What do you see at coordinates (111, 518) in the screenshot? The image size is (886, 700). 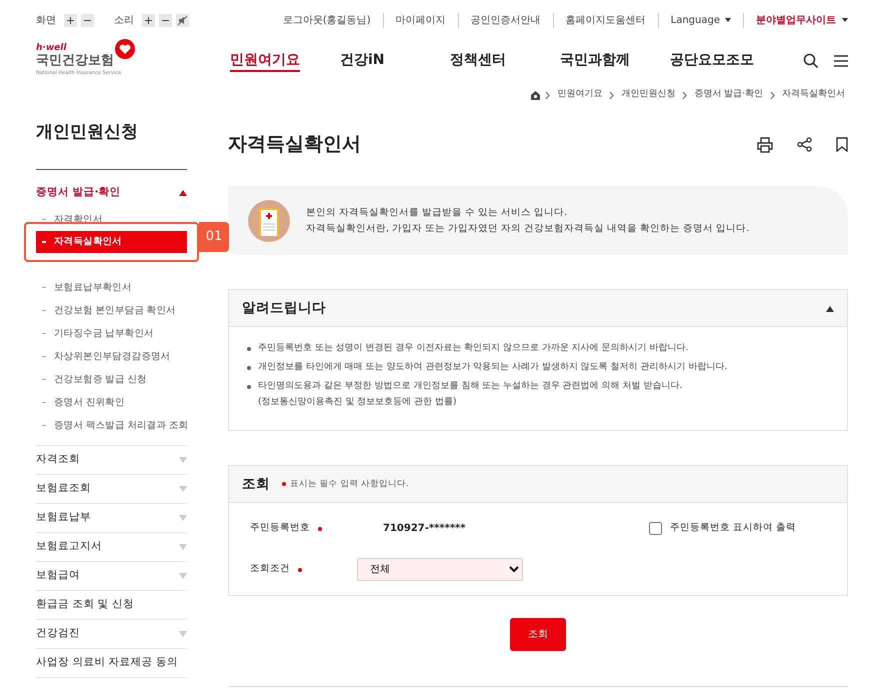 I see `sidebar-menu-item: 보험료납부` at bounding box center [111, 518].